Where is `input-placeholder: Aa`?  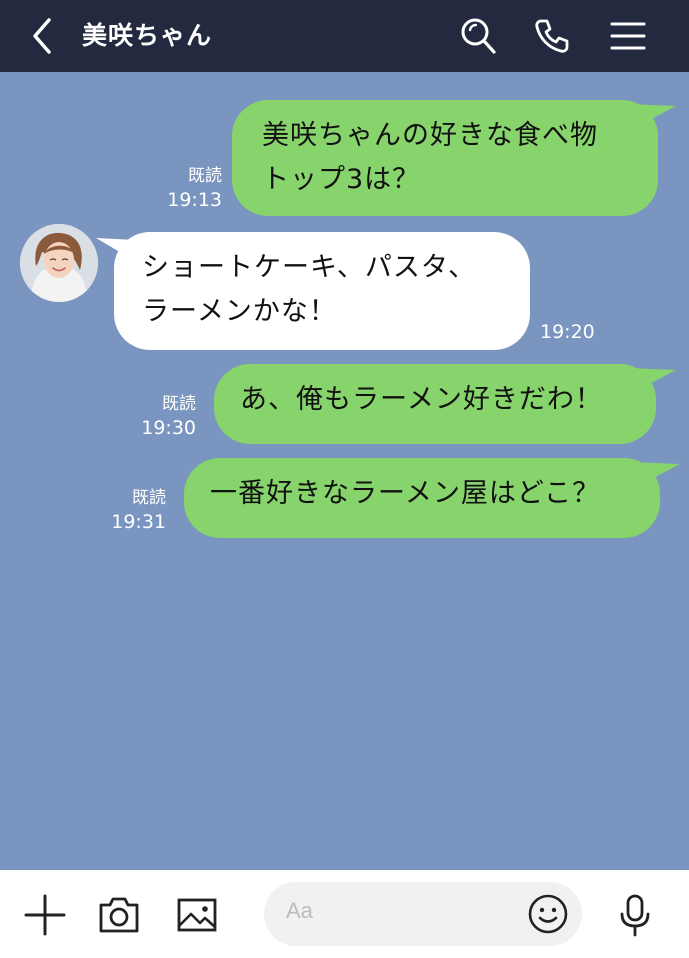 input-placeholder: Aa is located at coordinates (299, 910).